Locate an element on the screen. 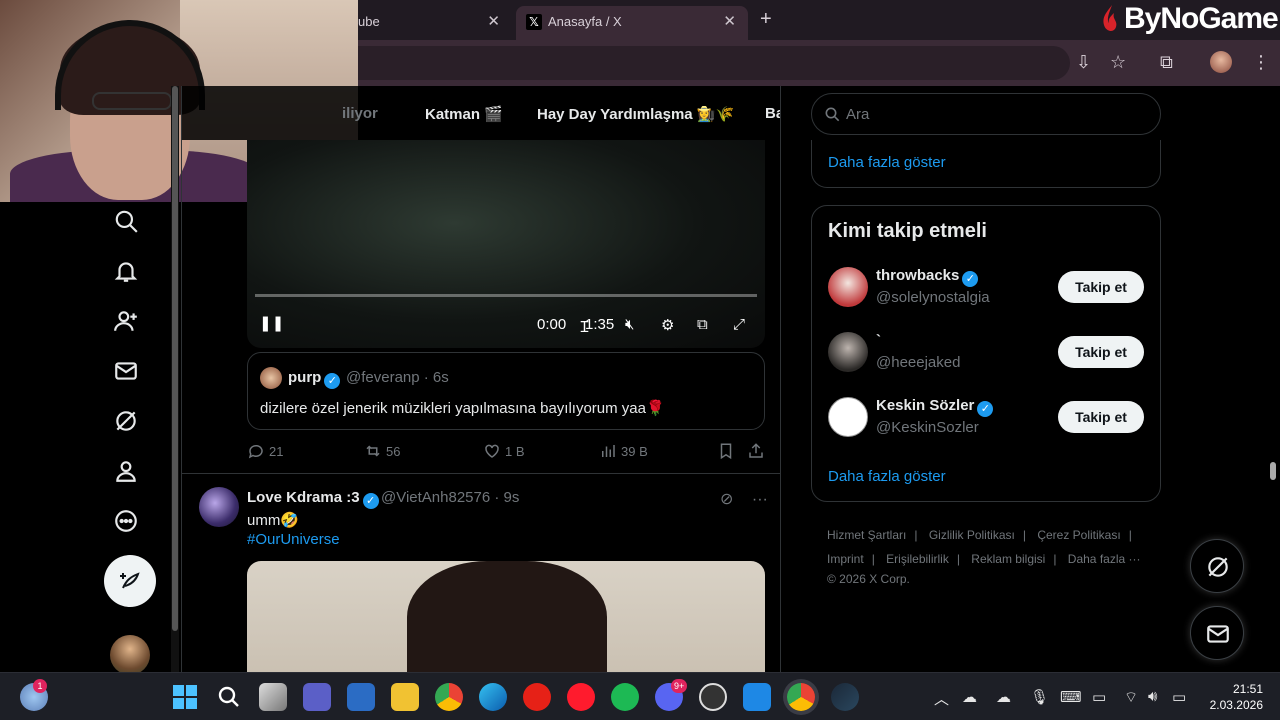 Image resolution: width=1280 pixels, height=720 pixels. repost-button: 56 is located at coordinates (382, 451).